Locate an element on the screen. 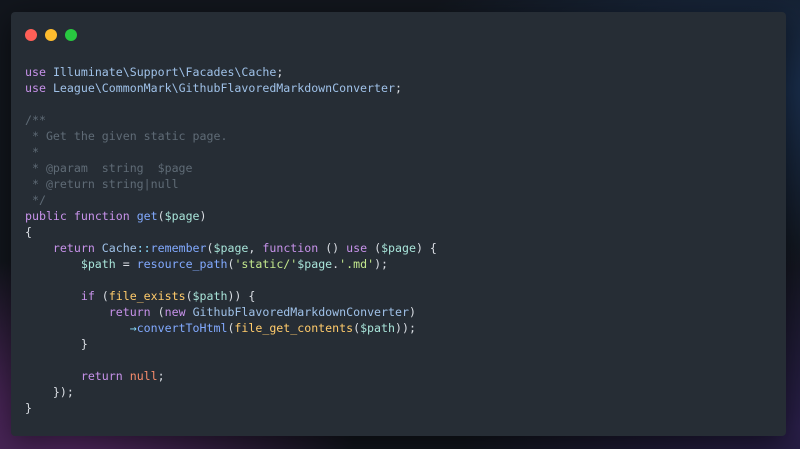 The image size is (800, 449). code-line: use Illuminate\Support\Facades\Cache; is located at coordinates (231, 72).